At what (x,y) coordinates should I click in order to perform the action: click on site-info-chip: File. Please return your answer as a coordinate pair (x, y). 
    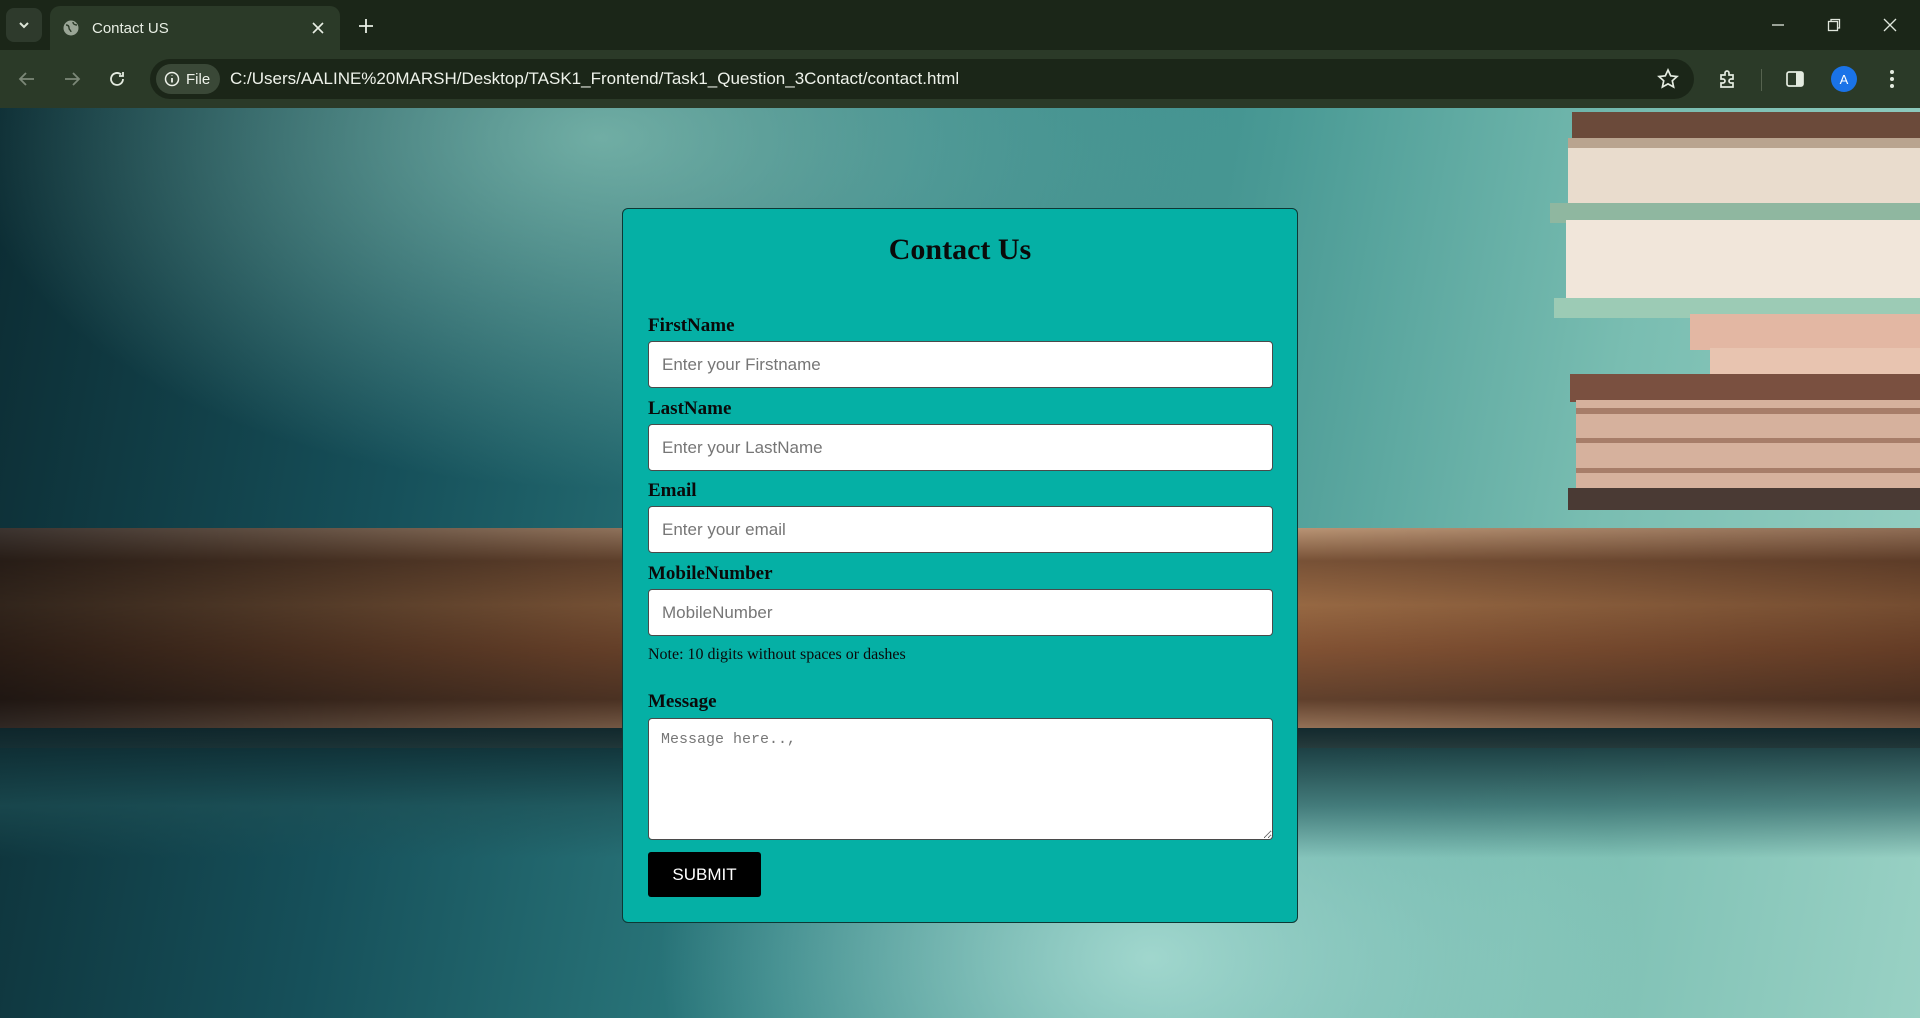
    Looking at the image, I should click on (188, 79).